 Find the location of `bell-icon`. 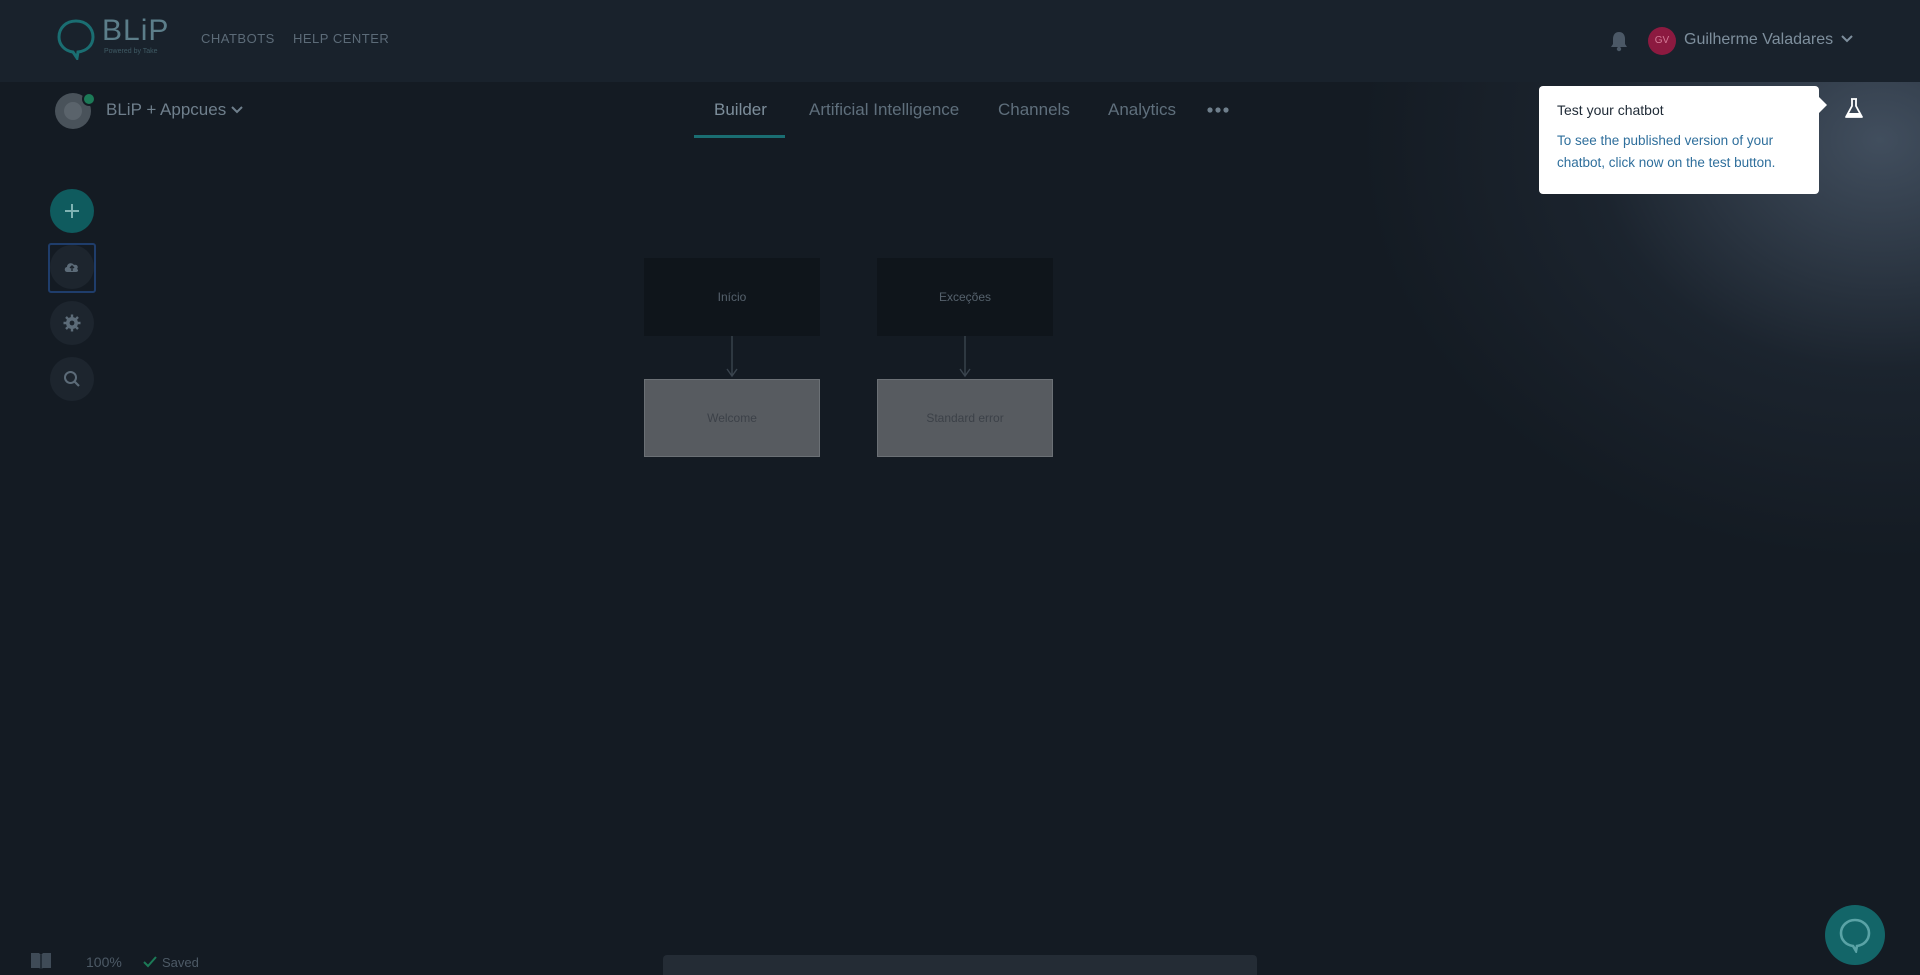

bell-icon is located at coordinates (1619, 41).